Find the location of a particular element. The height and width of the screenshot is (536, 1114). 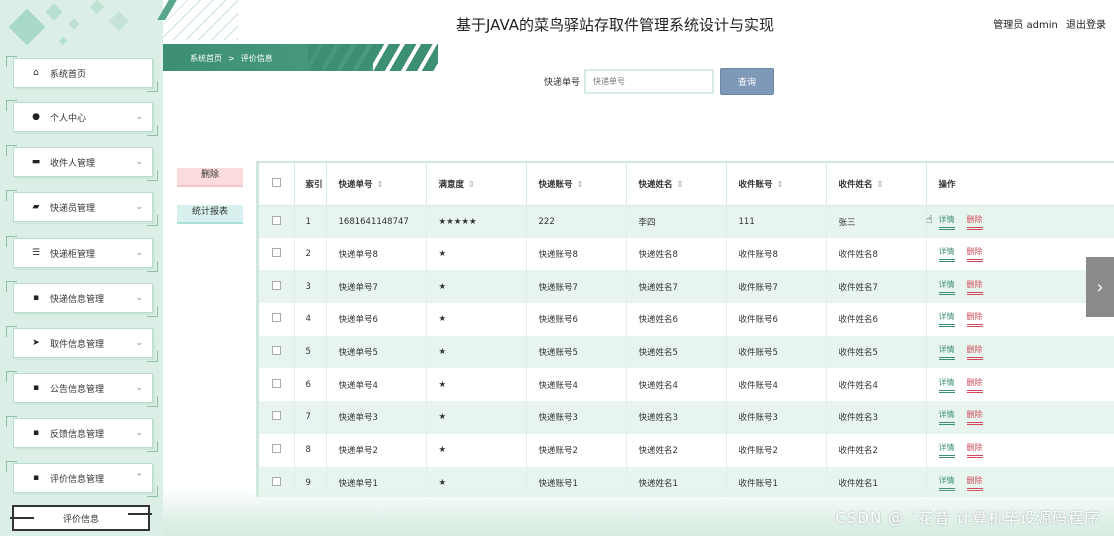

stats-report-button: 统计报表 is located at coordinates (210, 214).